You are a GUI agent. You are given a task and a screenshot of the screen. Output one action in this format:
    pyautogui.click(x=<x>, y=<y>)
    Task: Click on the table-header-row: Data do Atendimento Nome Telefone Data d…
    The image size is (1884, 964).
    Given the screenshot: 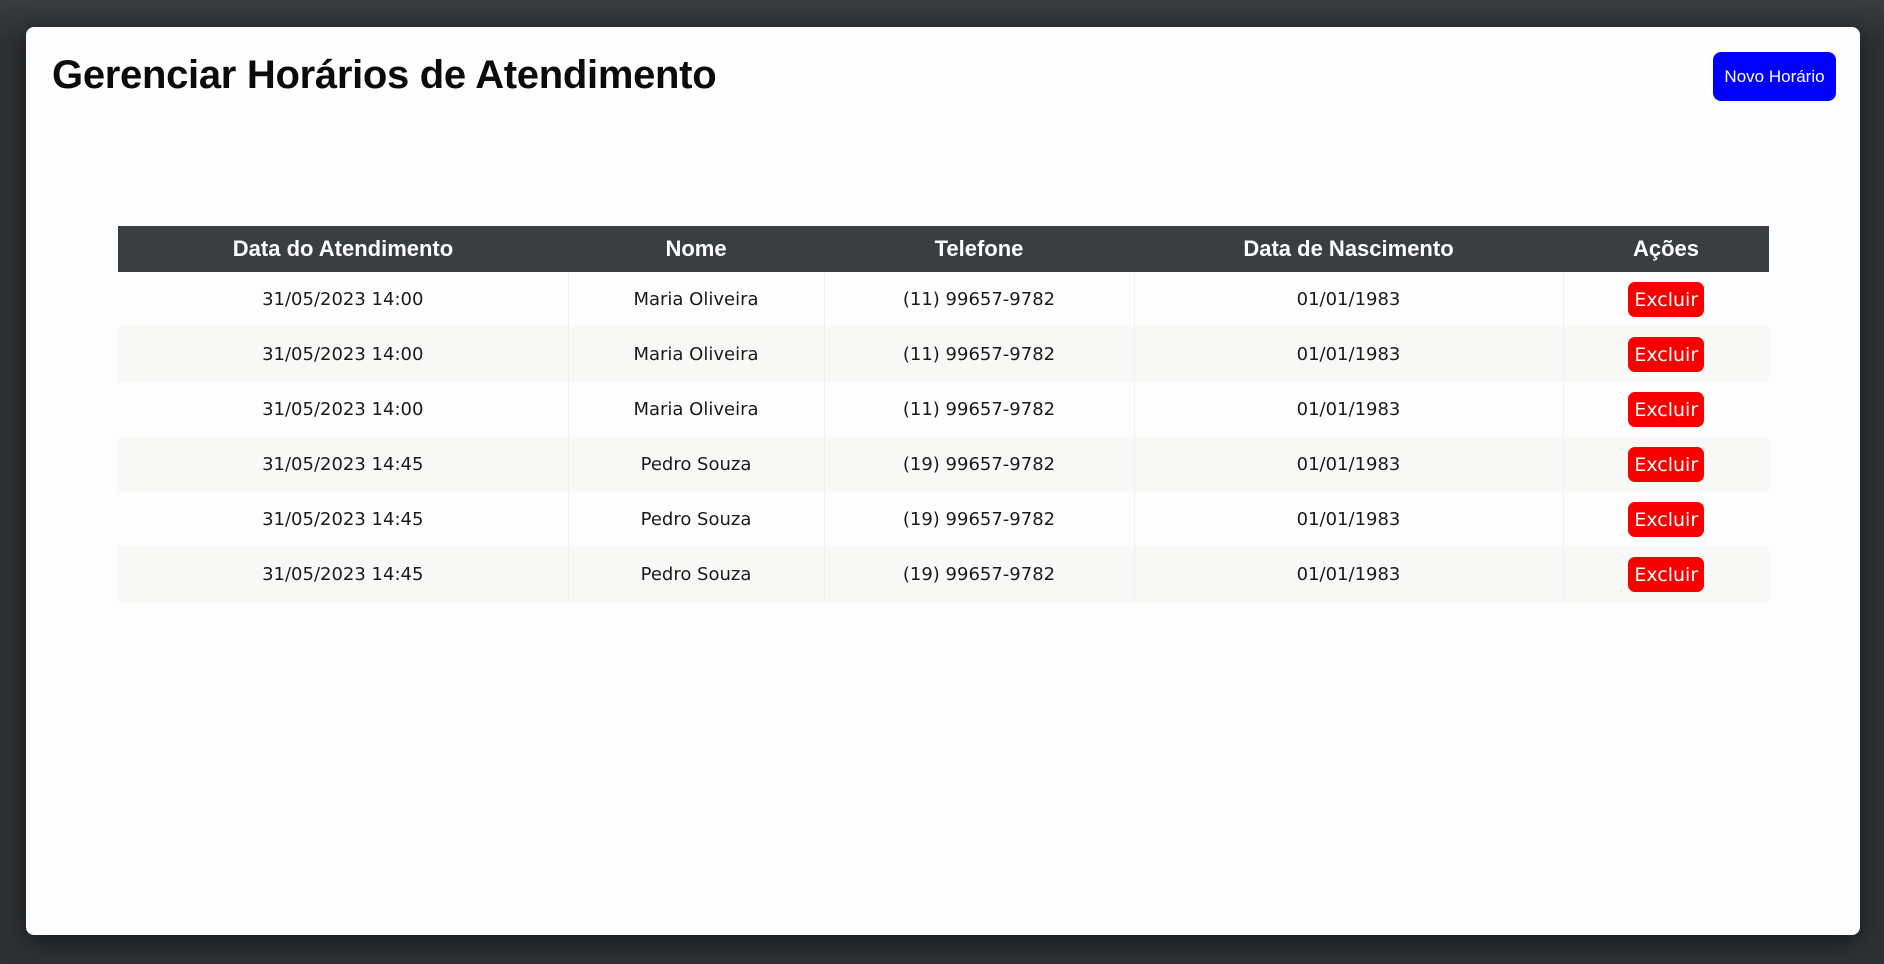 What is the action you would take?
    pyautogui.click(x=943, y=249)
    